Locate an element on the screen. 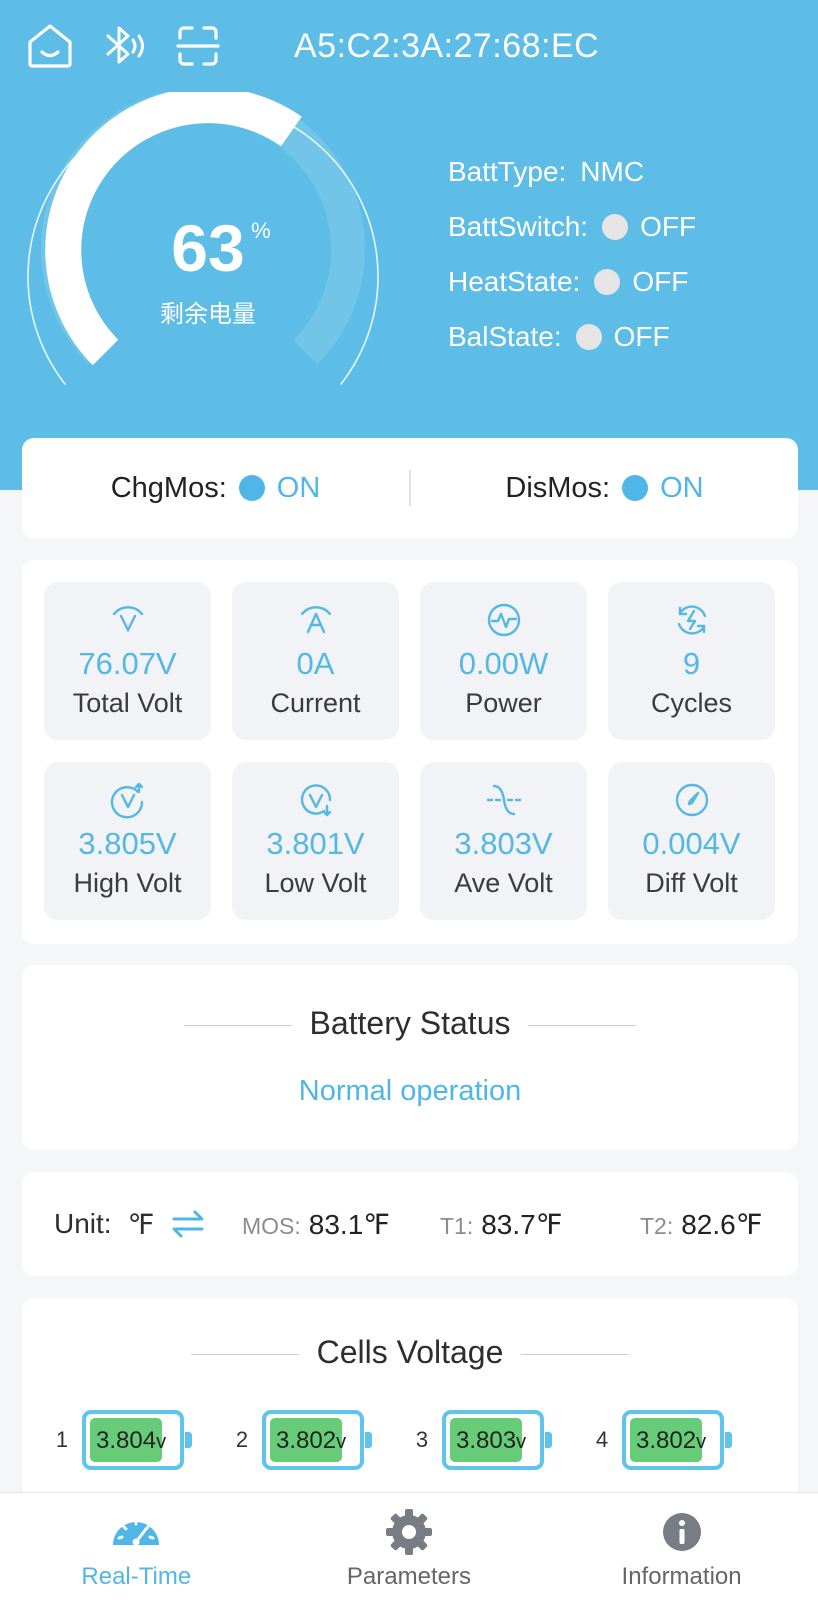 The height and width of the screenshot is (1600, 818). dis-mos-indicator is located at coordinates (635, 488).